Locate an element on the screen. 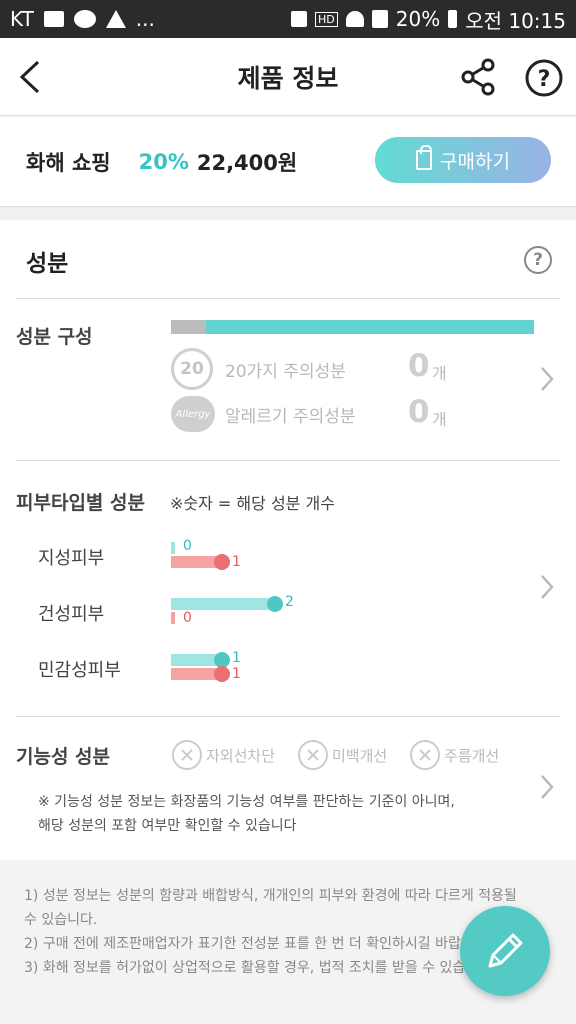 The height and width of the screenshot is (1024, 576). func-item-whitening: 미백개선 is located at coordinates (342, 755).